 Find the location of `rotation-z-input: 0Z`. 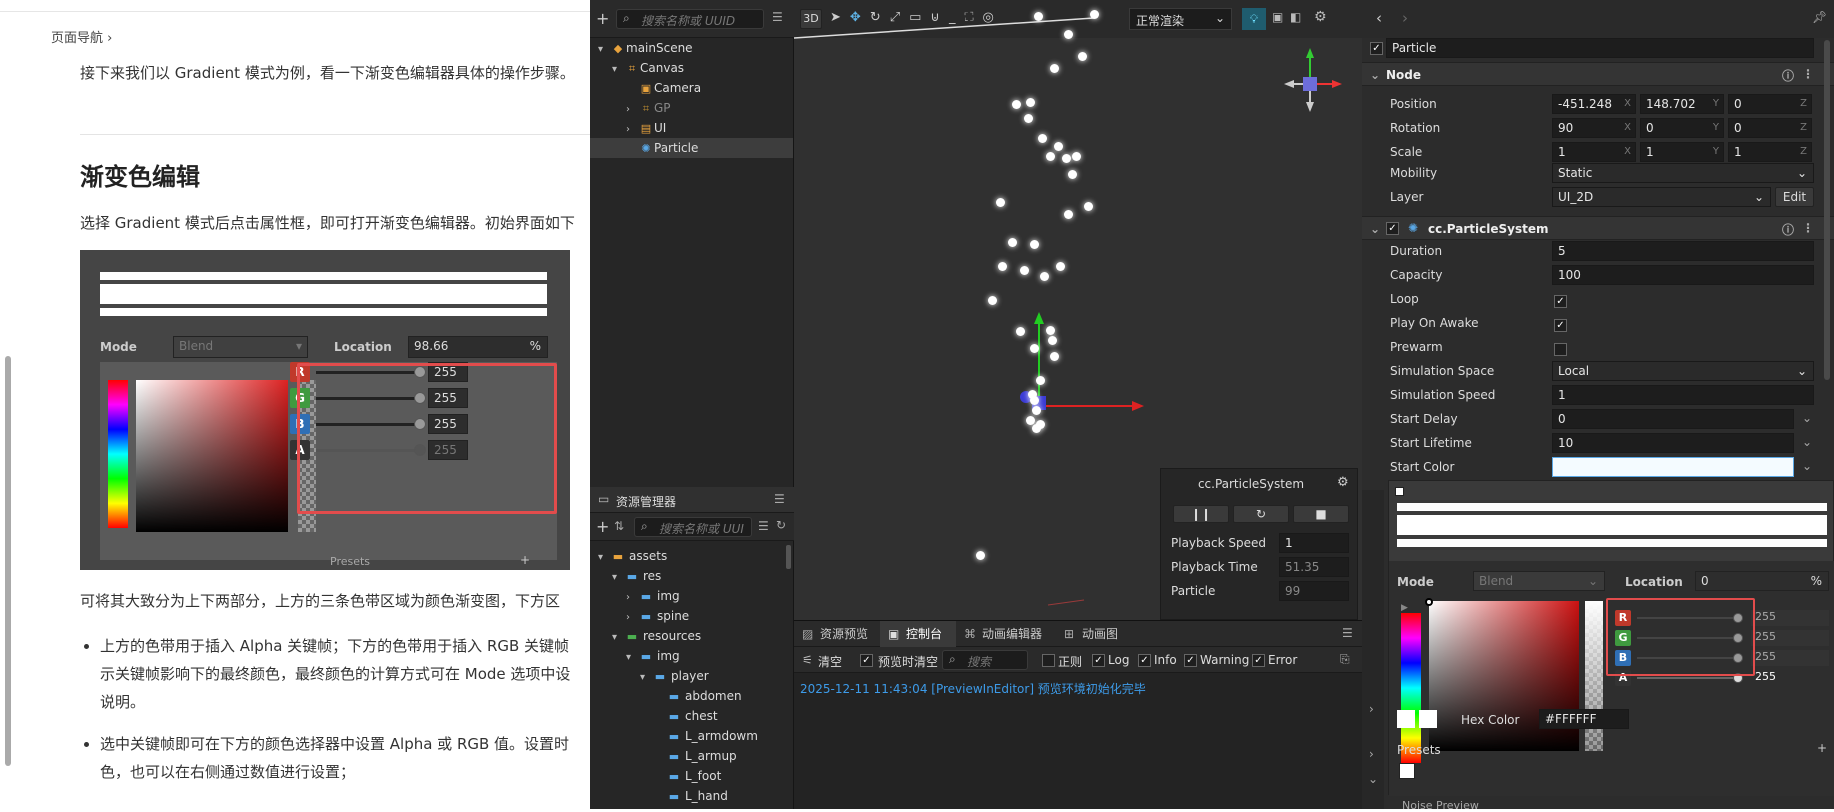

rotation-z-input: 0Z is located at coordinates (1770, 128).